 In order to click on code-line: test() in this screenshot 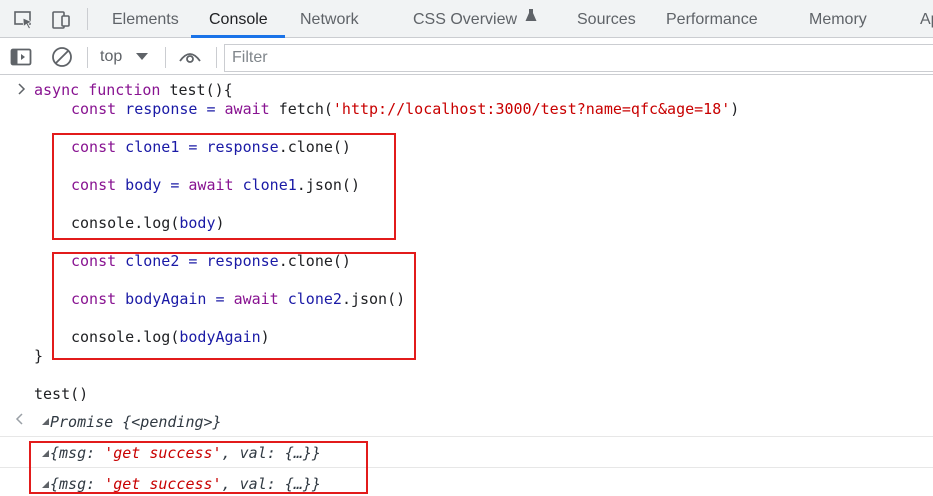, I will do `click(61, 394)`.